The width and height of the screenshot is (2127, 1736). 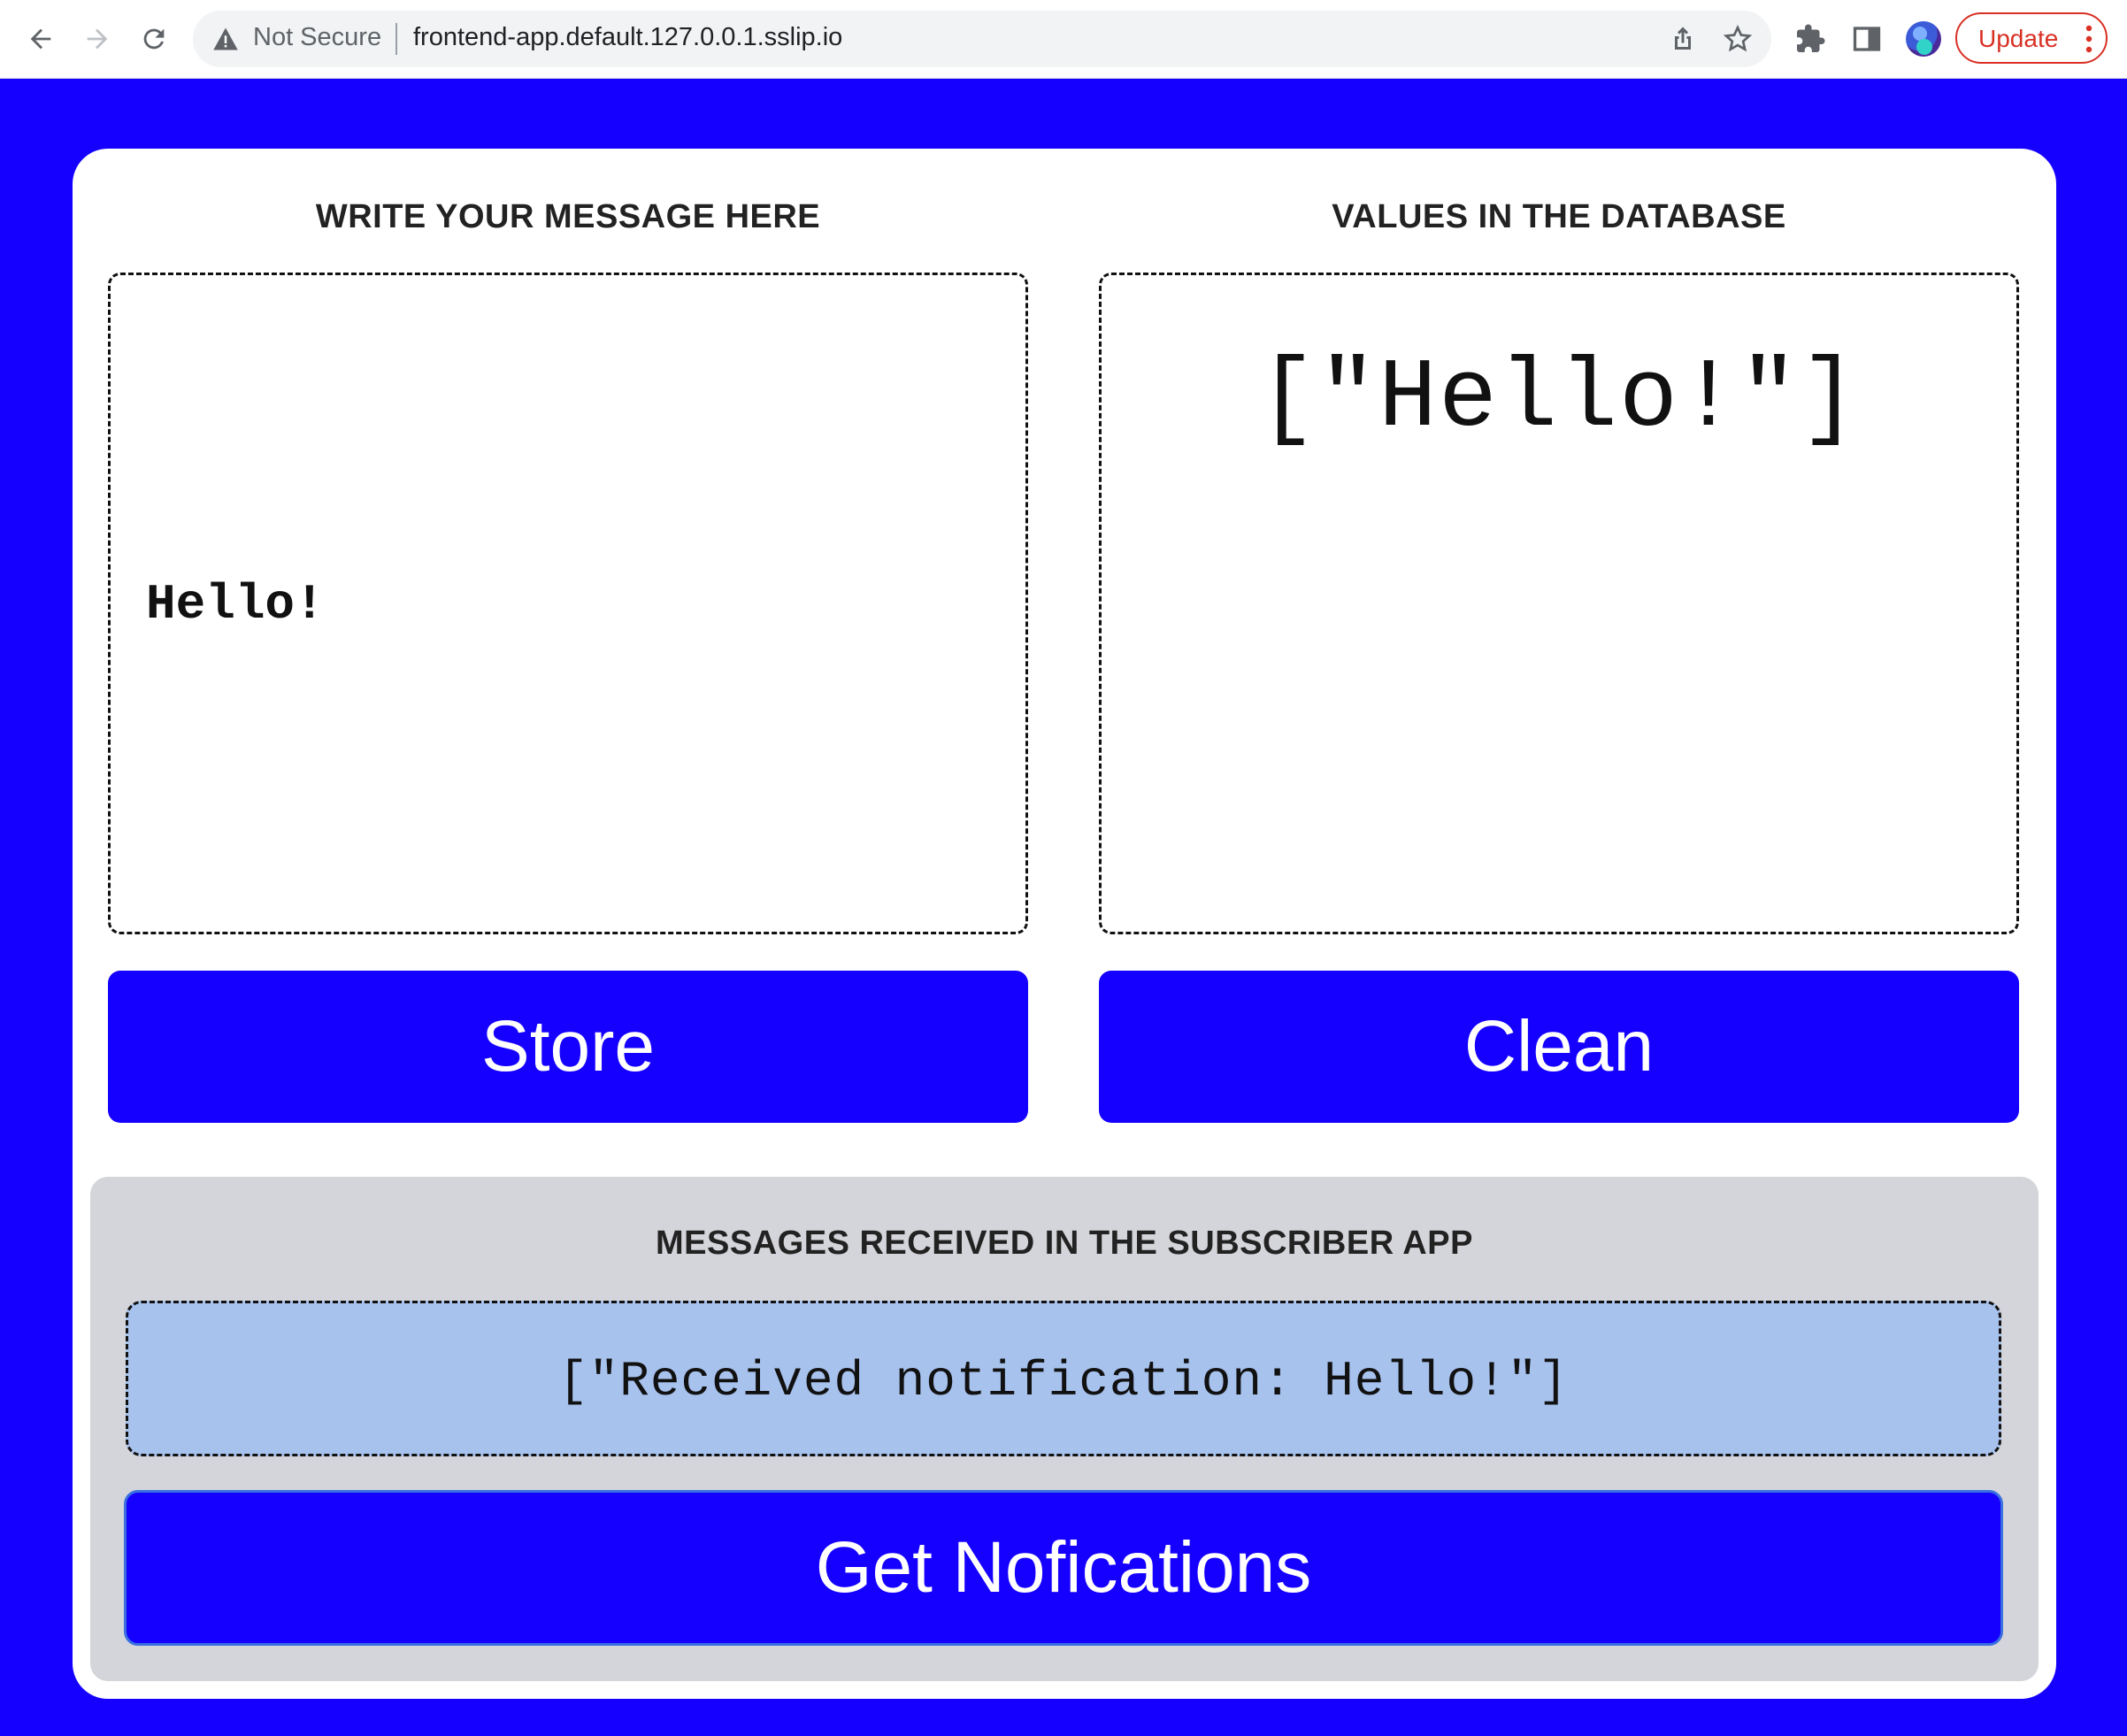 I want to click on reload-button, so click(x=154, y=39).